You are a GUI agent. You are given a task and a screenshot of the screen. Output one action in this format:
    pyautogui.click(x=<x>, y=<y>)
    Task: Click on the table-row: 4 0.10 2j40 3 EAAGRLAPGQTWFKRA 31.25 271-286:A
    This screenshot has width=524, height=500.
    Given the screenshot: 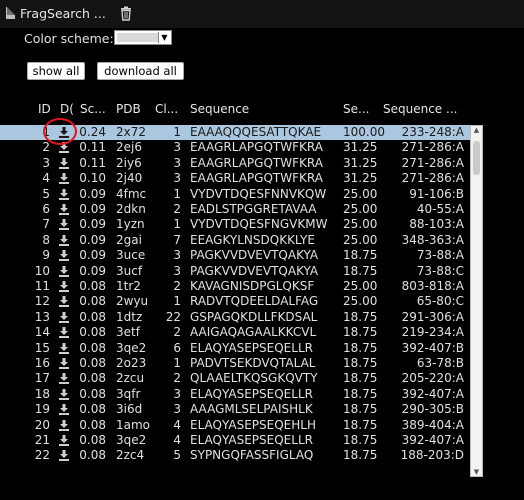 What is the action you would take?
    pyautogui.click(x=235, y=178)
    